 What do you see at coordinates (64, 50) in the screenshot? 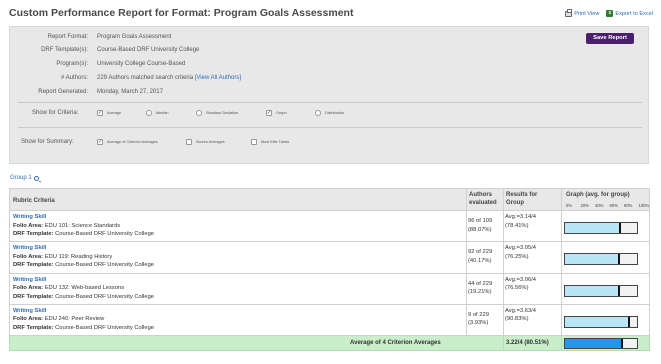
I see `field-label: DRF Template(s):` at bounding box center [64, 50].